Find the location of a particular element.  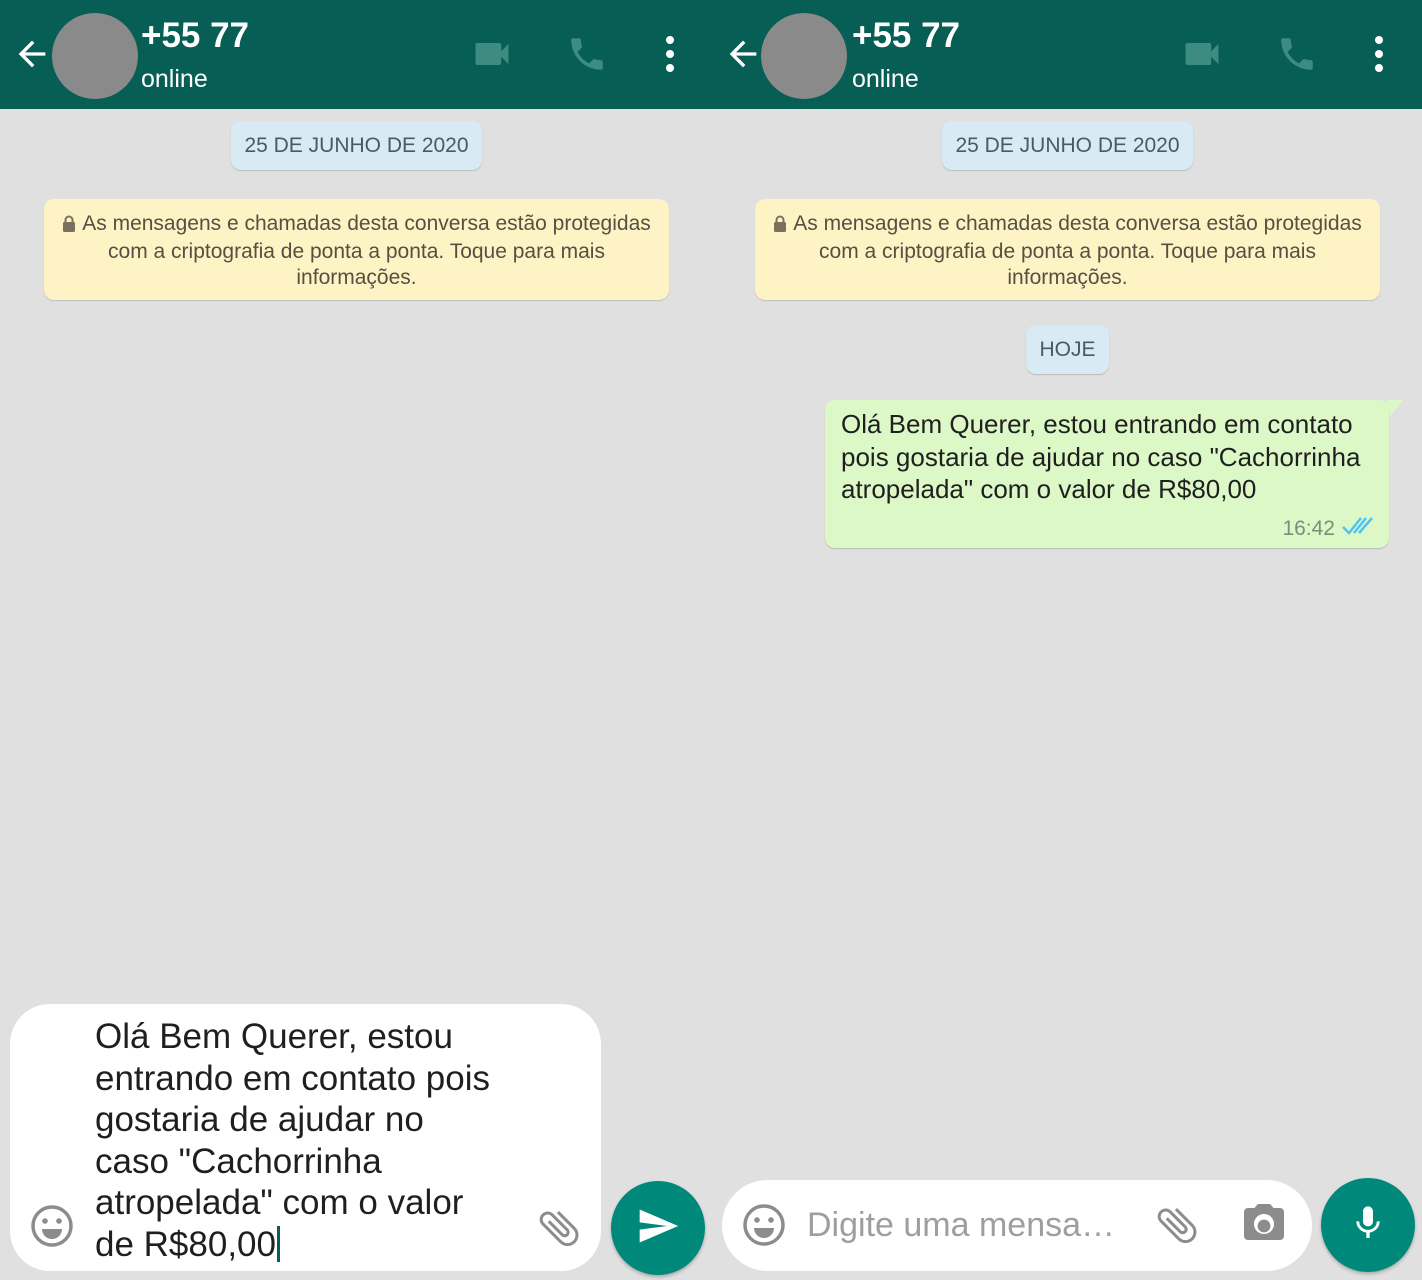

send-button is located at coordinates (658, 1228).